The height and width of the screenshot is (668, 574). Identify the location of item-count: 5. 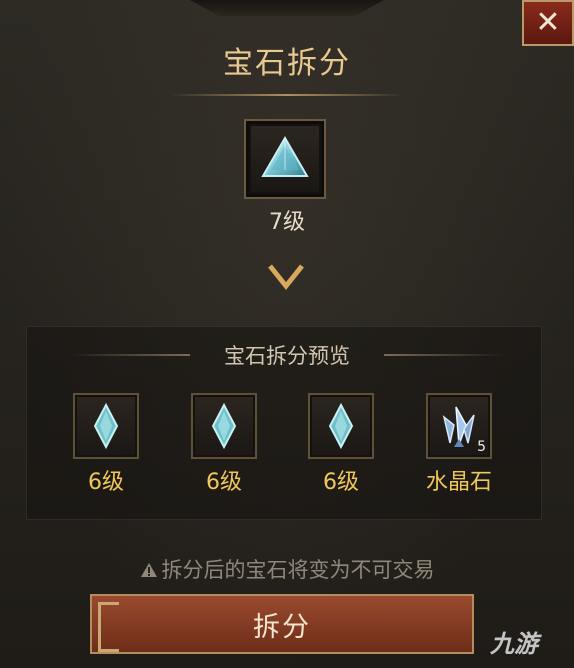
(481, 447).